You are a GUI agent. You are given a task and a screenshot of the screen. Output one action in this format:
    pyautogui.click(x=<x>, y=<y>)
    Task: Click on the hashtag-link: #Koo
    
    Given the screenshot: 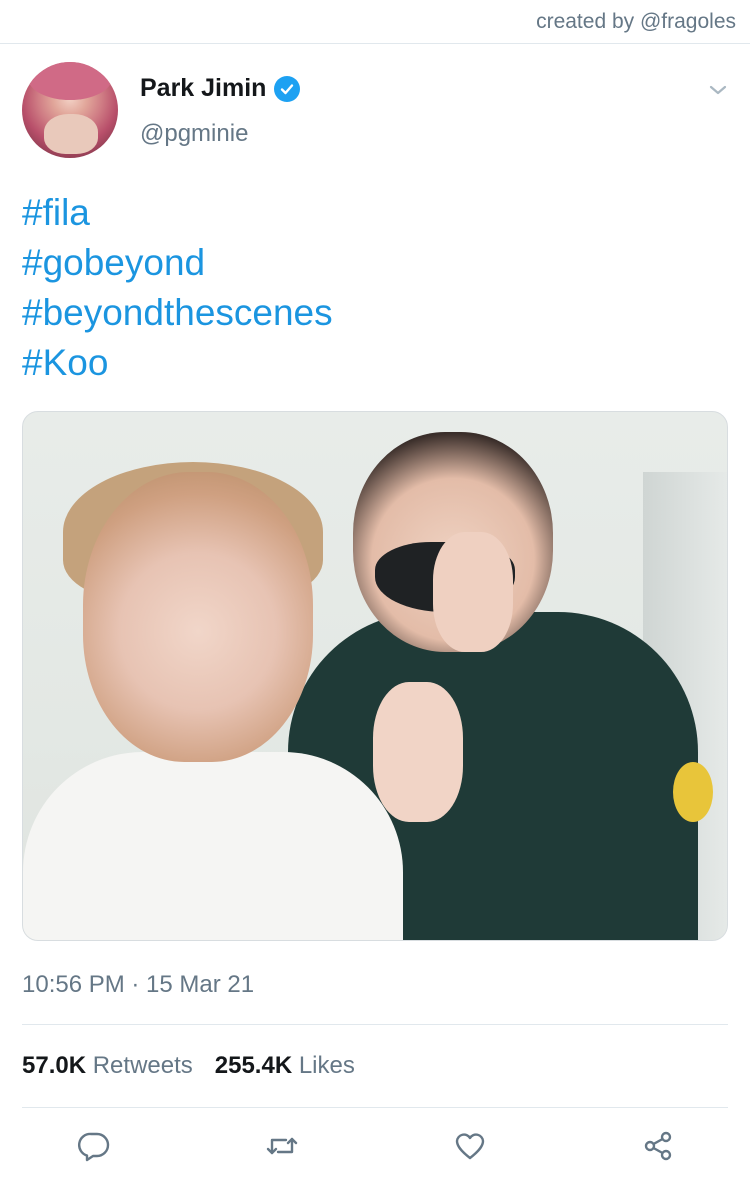 What is the action you would take?
    pyautogui.click(x=177, y=363)
    